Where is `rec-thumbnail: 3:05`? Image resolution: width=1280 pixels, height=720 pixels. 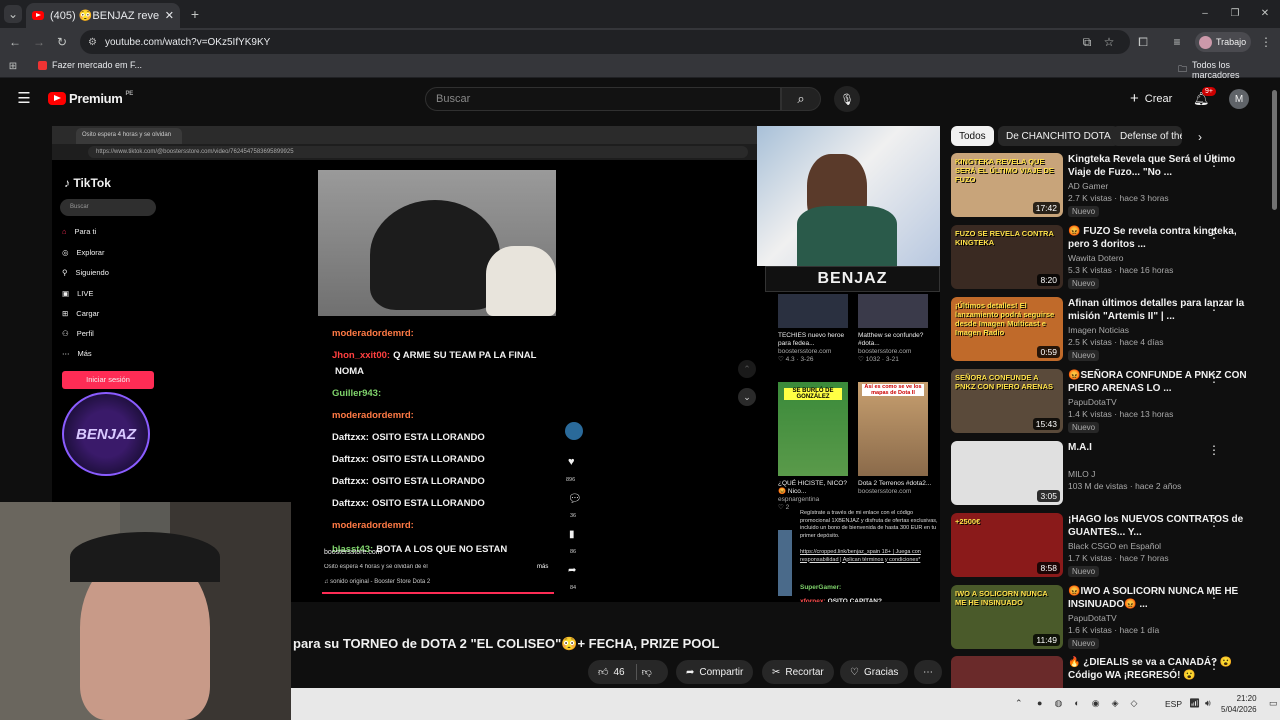
rec-thumbnail: 3:05 is located at coordinates (1007, 473).